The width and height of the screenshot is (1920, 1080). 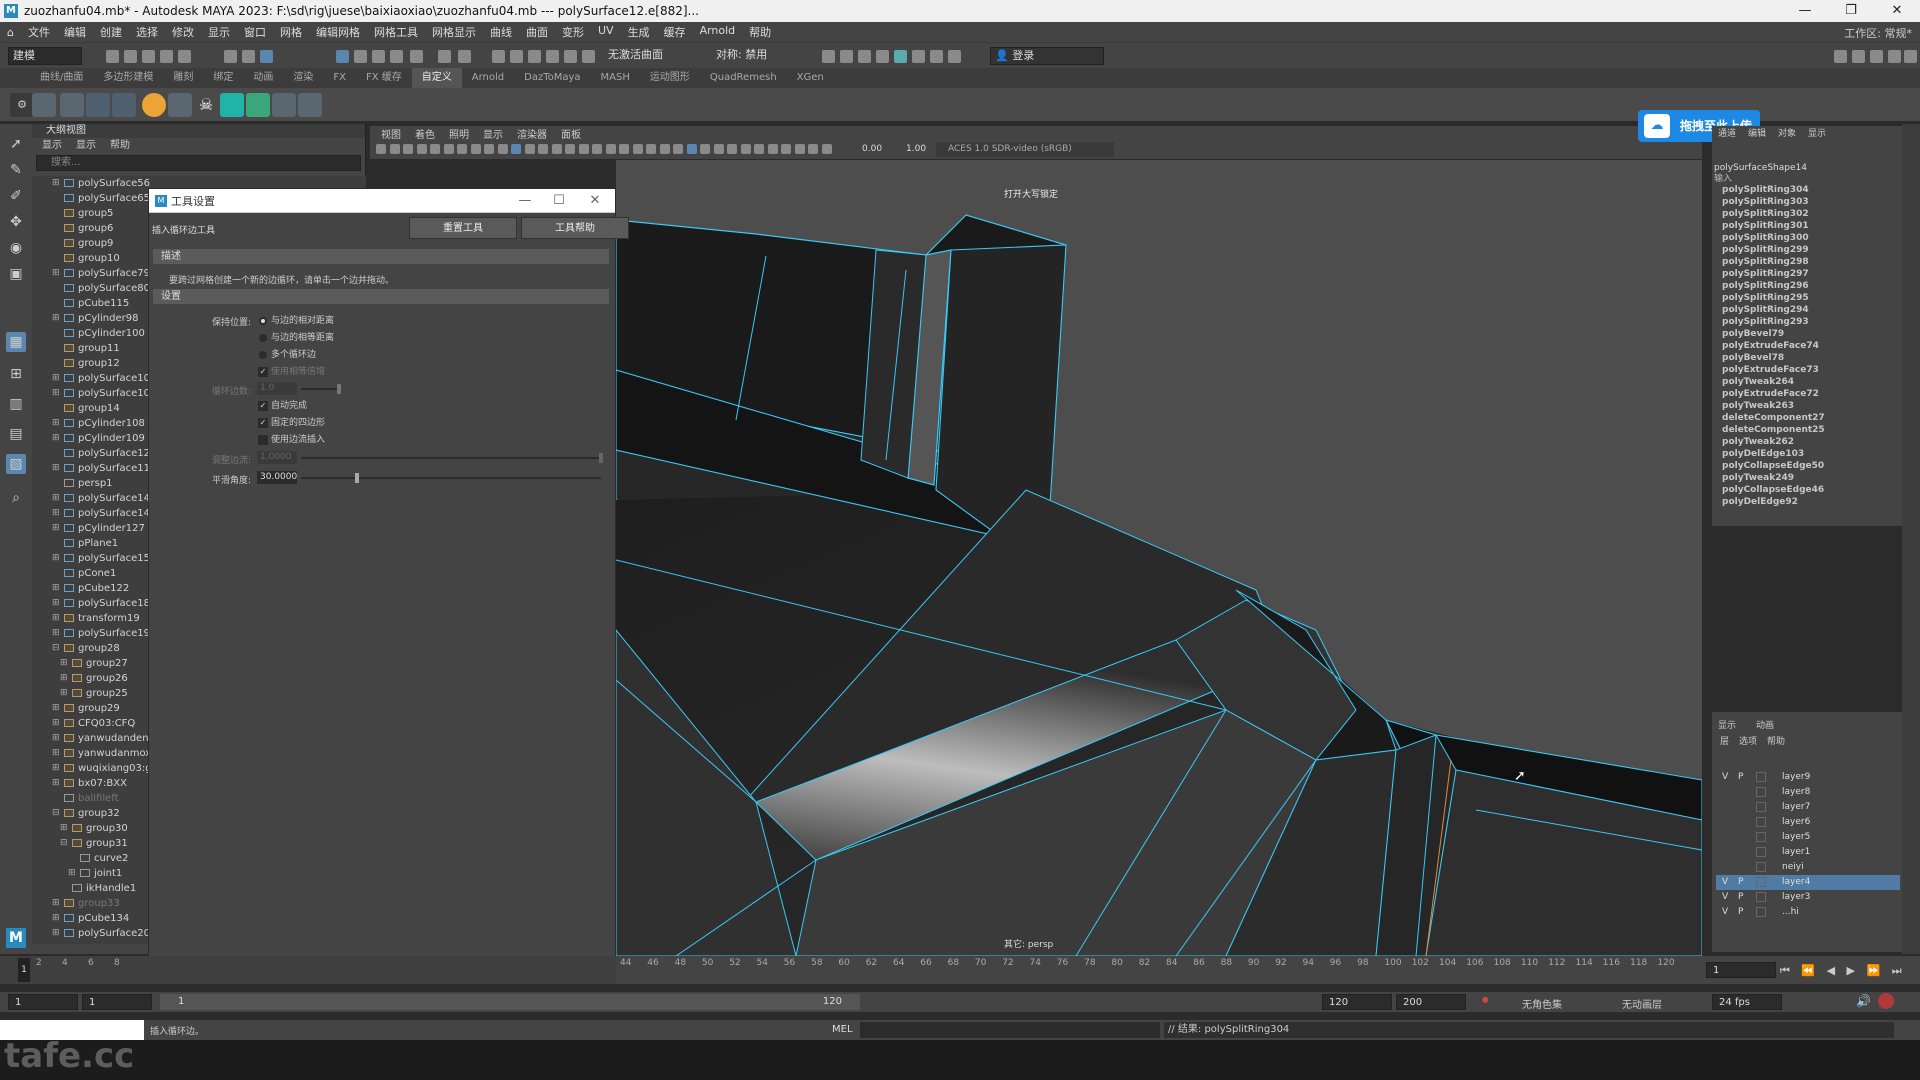 What do you see at coordinates (954, 56) in the screenshot?
I see `pause-viewport-icon` at bounding box center [954, 56].